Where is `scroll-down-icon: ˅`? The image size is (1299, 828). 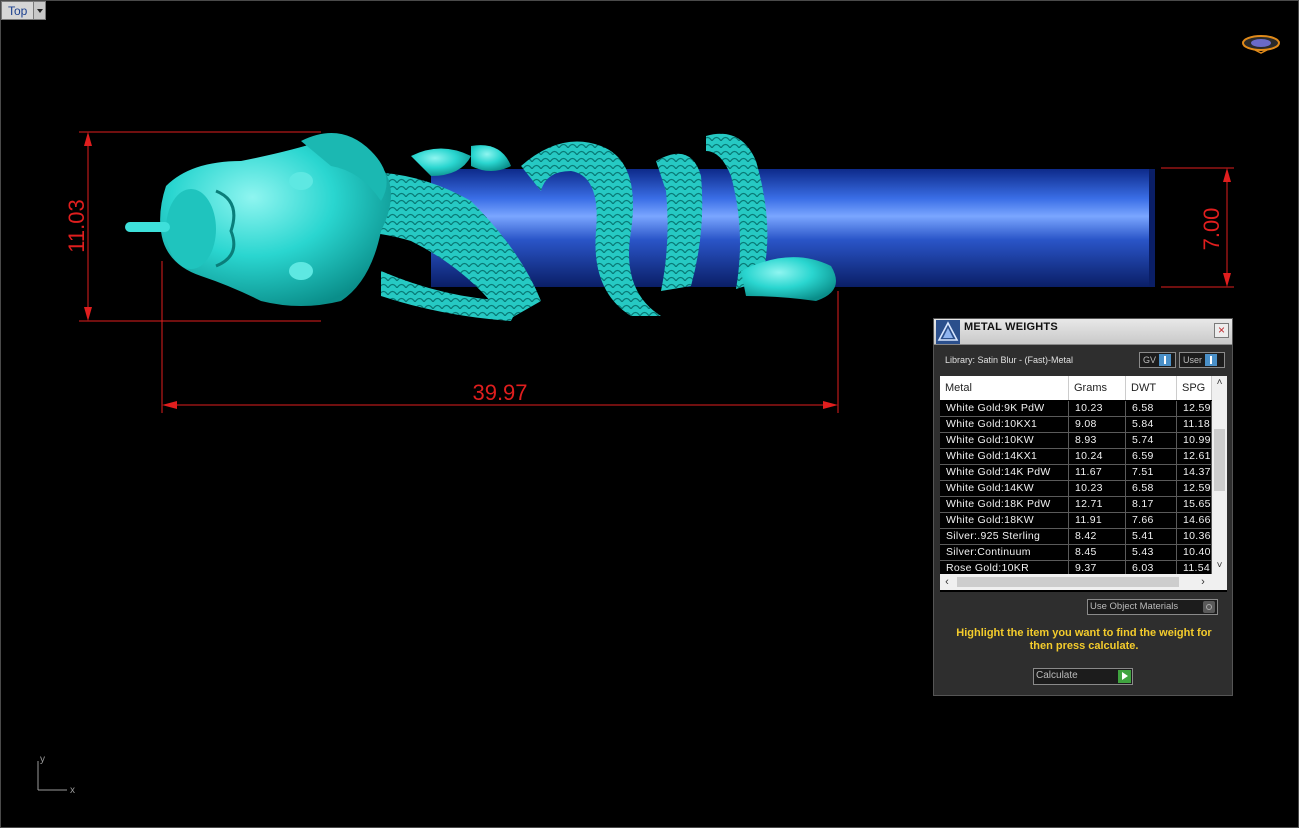
scroll-down-icon: ˅ is located at coordinates (1219, 566).